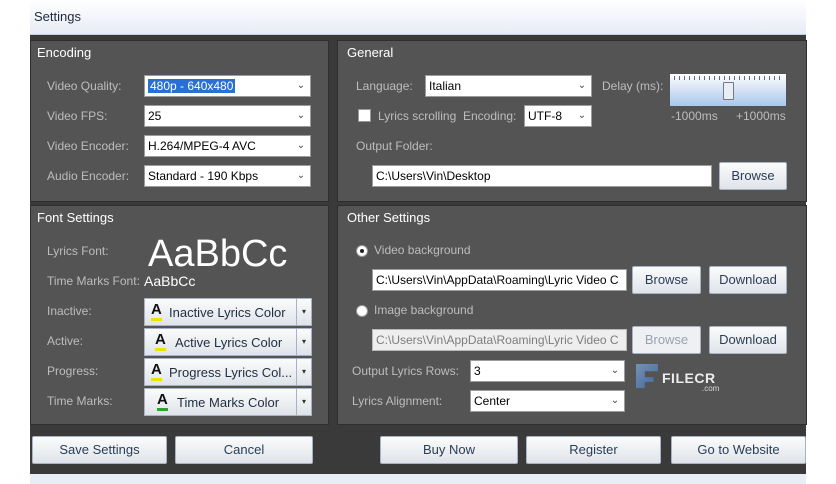 Image resolution: width=836 pixels, height=484 pixels. What do you see at coordinates (389, 217) in the screenshot?
I see `other-settings-title: Other Settings` at bounding box center [389, 217].